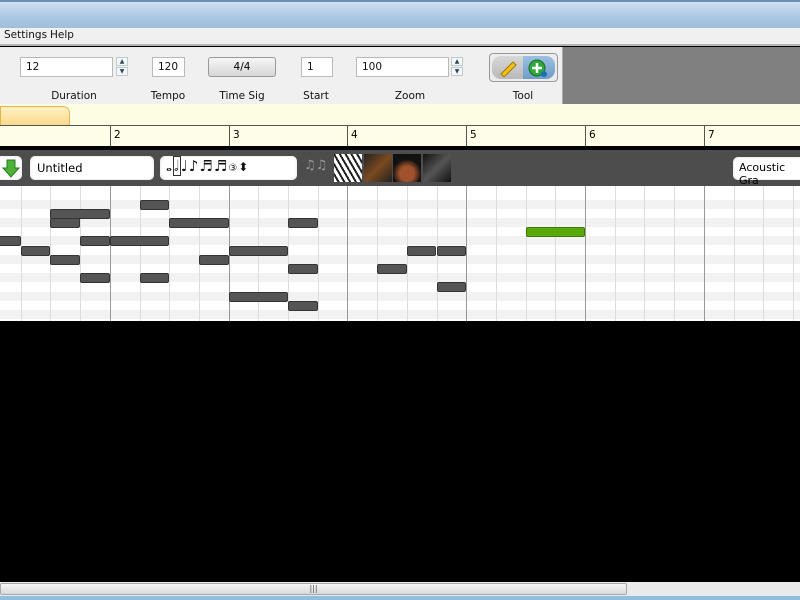 The height and width of the screenshot is (600, 800). I want to click on measure-marker: 6, so click(590, 136).